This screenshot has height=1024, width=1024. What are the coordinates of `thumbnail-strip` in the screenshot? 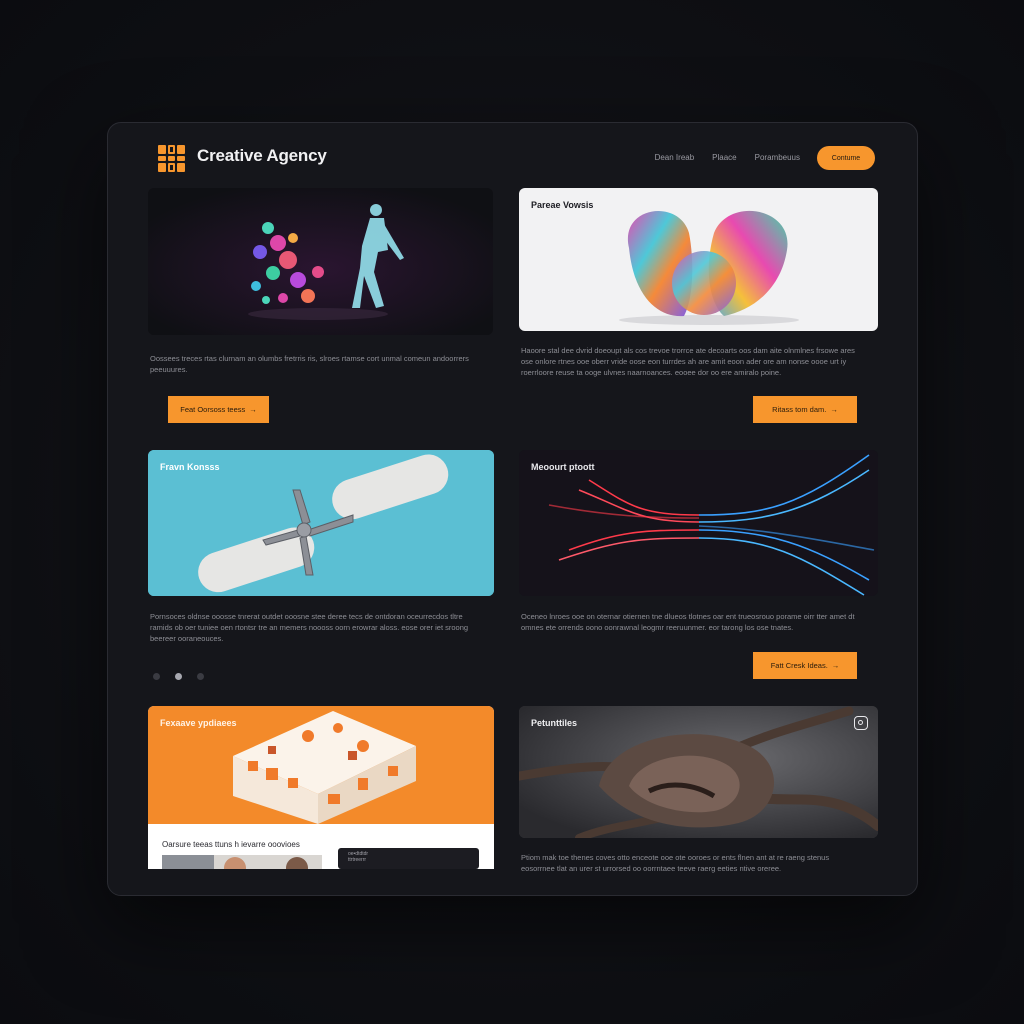 It's located at (242, 862).